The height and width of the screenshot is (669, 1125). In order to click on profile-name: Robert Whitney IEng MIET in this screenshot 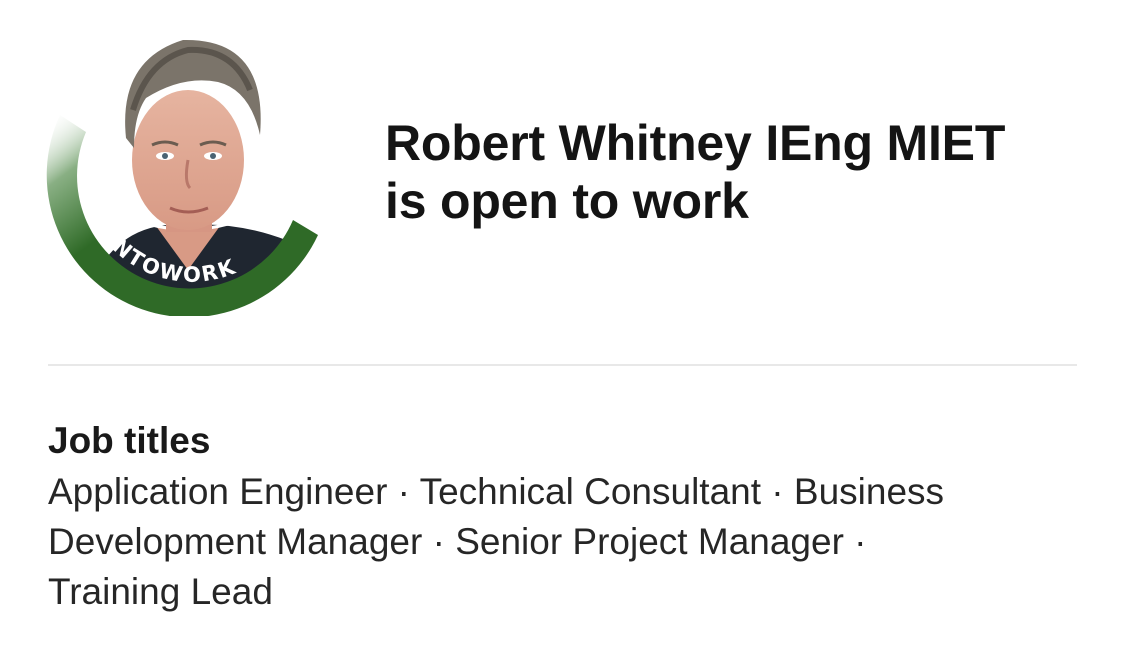, I will do `click(695, 143)`.